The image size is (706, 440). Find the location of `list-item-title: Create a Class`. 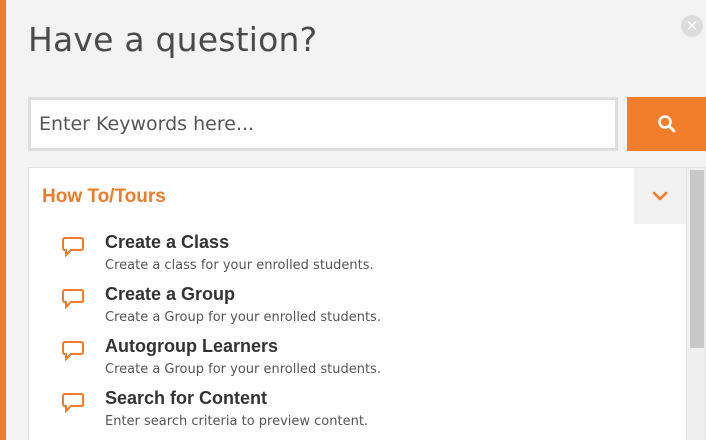

list-item-title: Create a Class is located at coordinates (167, 242).